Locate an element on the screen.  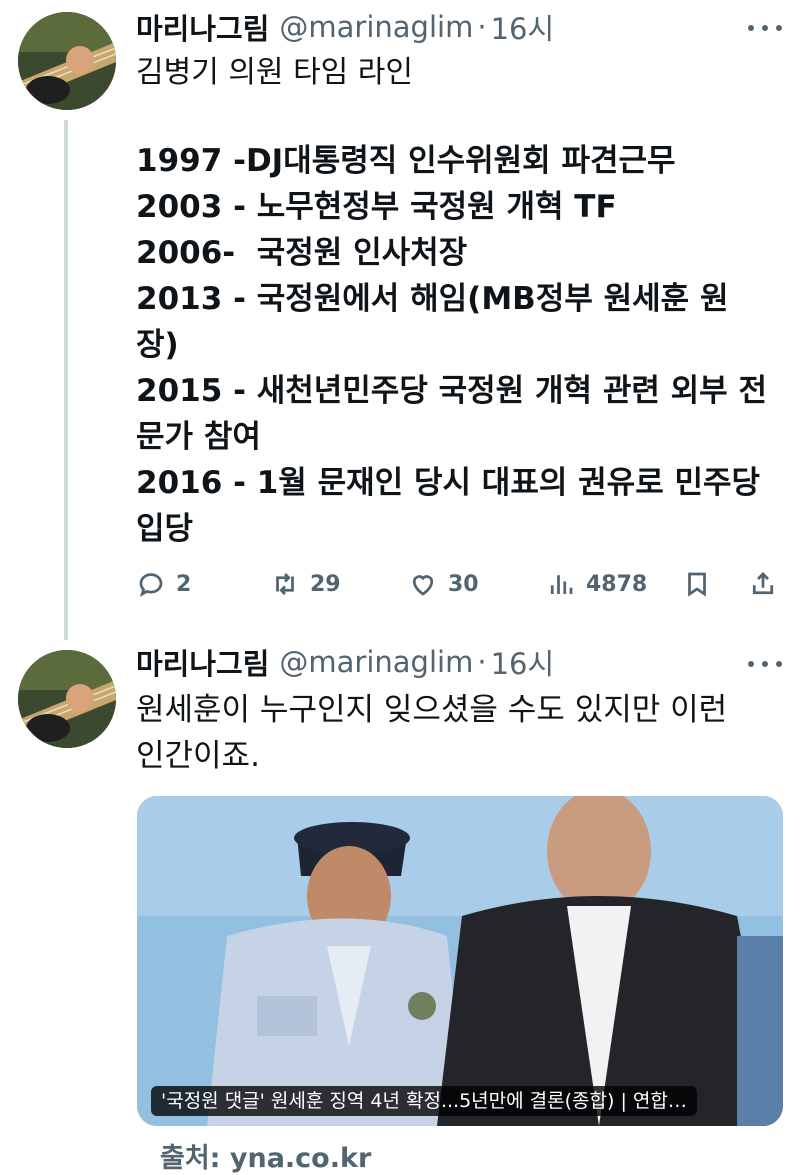
timeline-entry: 2015 - 새천년민주당 국정원 개혁 관련 외부 전 문가 참여 is located at coordinates (452, 414).